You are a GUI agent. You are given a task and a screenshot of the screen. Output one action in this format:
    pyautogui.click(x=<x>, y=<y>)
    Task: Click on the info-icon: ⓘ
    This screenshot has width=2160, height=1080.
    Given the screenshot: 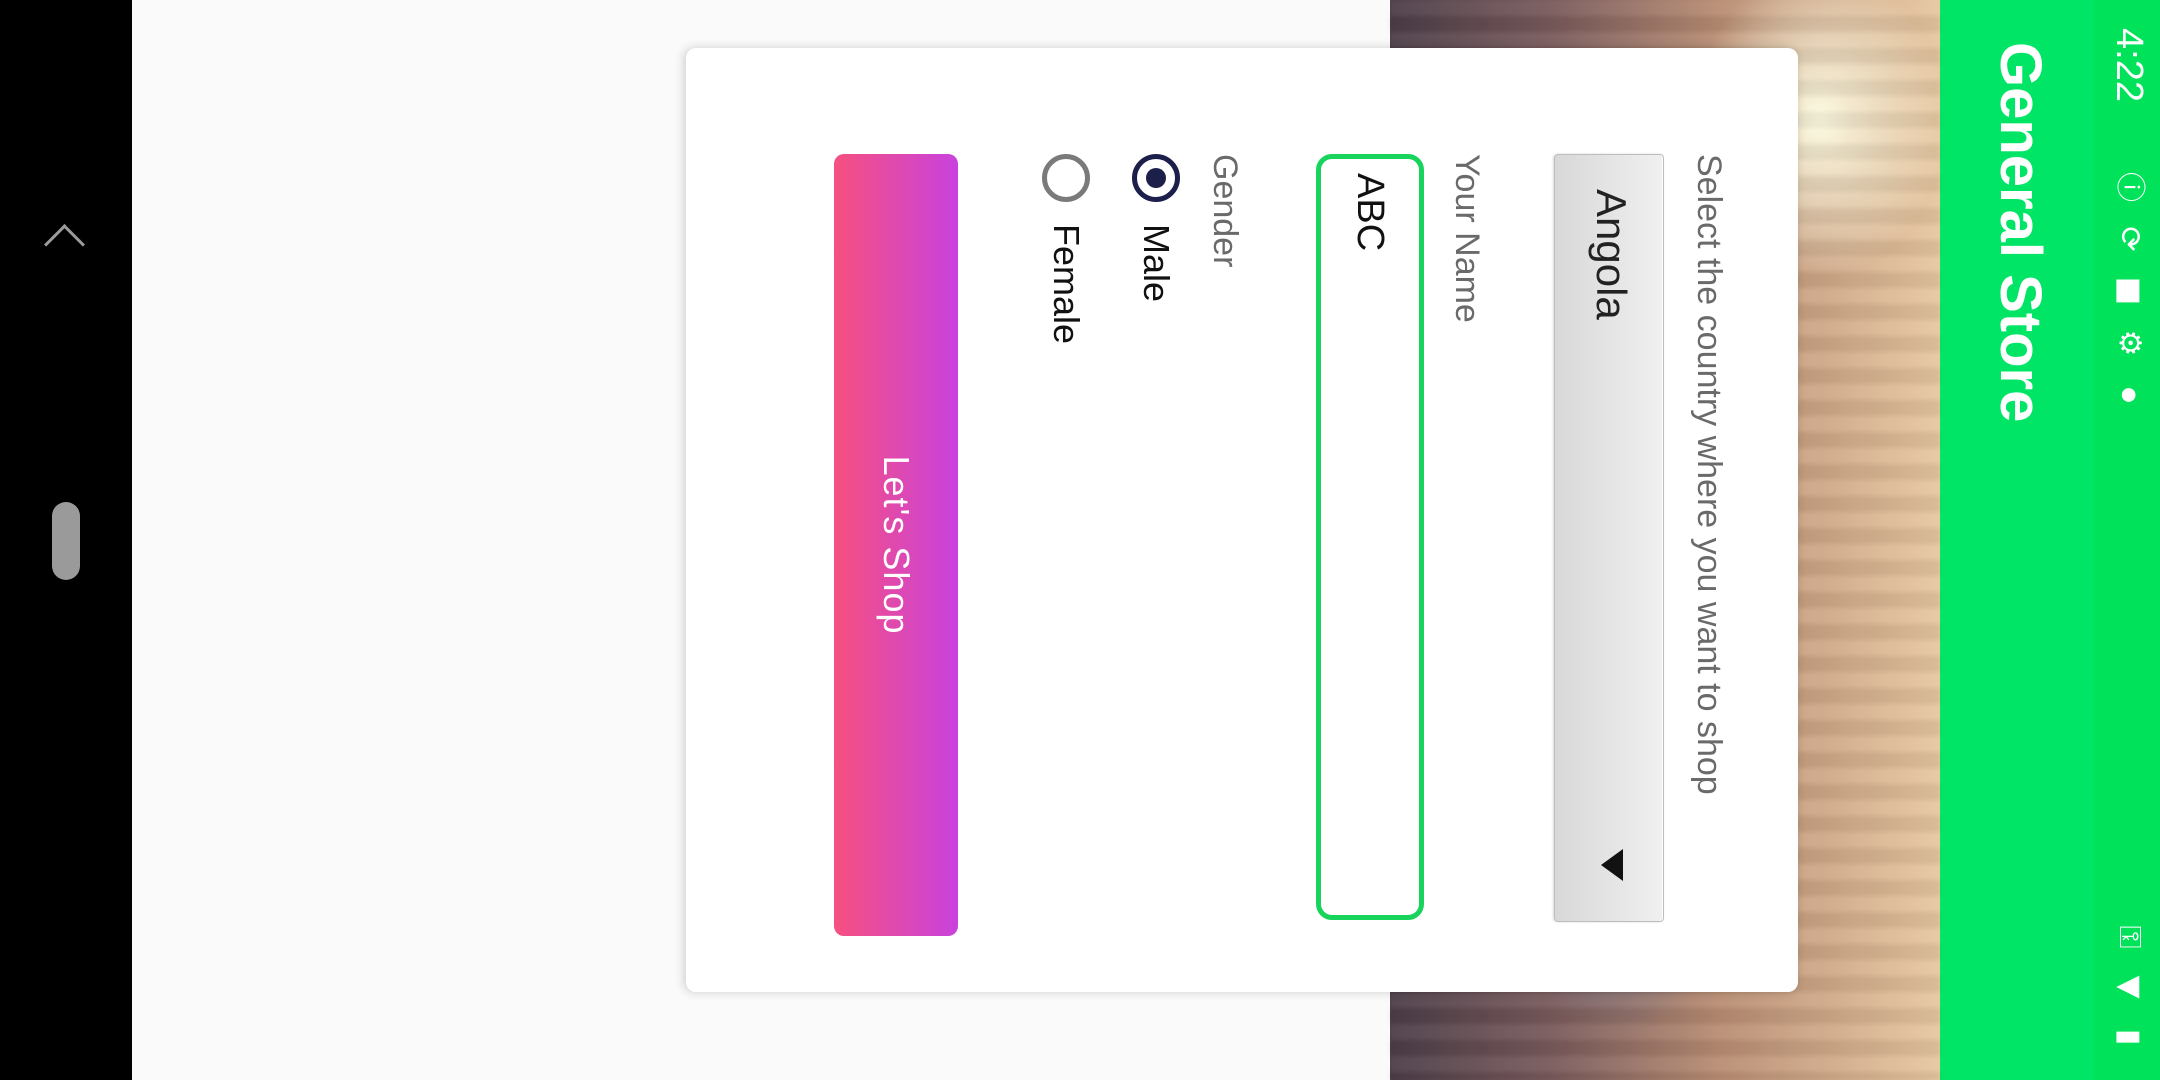 What is the action you would take?
    pyautogui.click(x=2129, y=187)
    